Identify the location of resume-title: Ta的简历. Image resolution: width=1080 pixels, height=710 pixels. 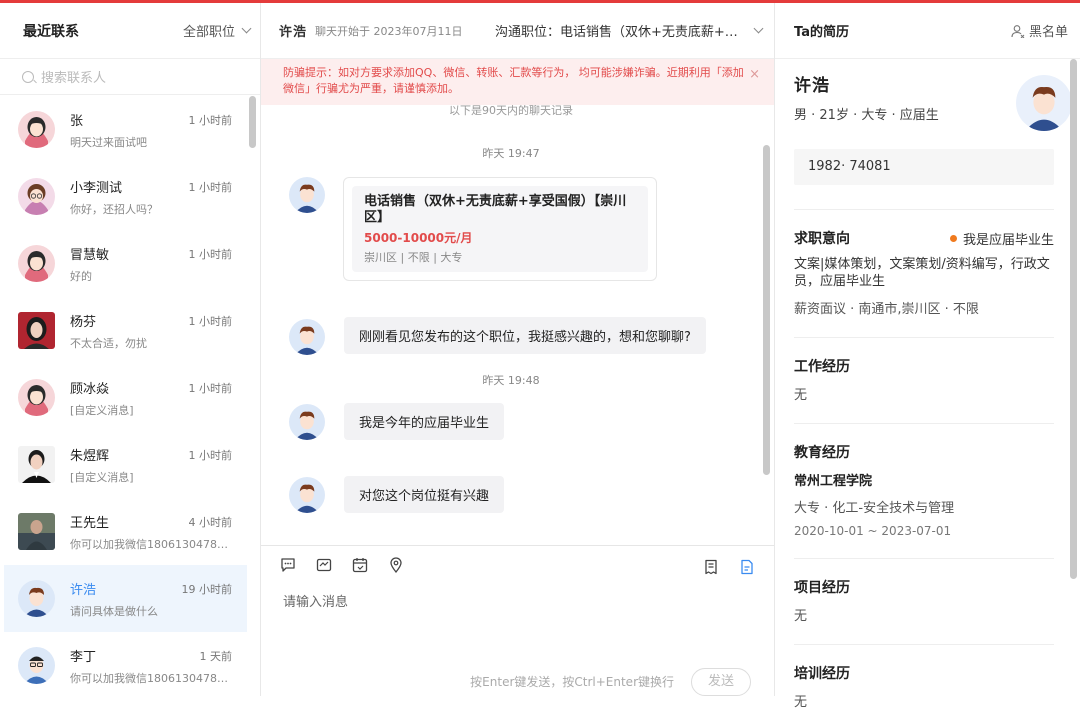
(821, 32).